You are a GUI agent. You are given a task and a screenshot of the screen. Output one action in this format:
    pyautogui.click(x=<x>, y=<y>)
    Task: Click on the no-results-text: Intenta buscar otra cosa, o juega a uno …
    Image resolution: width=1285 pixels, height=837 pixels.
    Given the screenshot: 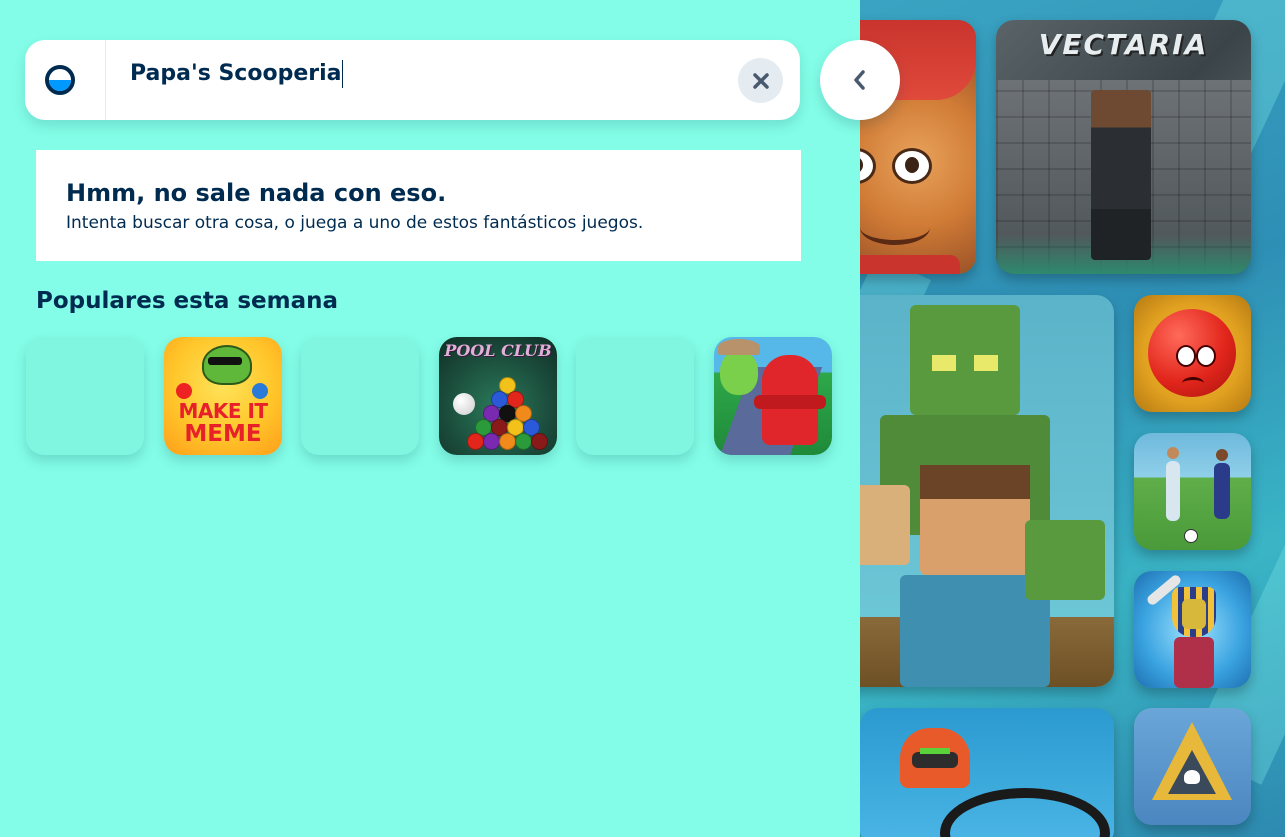 What is the action you would take?
    pyautogui.click(x=355, y=223)
    